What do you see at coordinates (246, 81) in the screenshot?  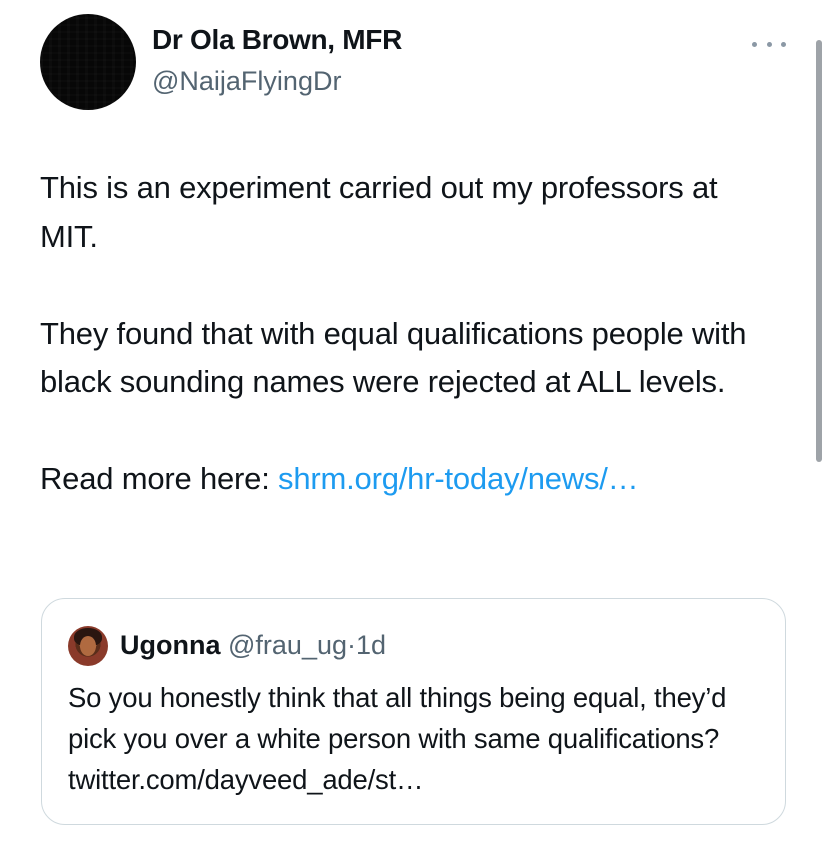 I see `author-handle: @NaijaFlyingDr` at bounding box center [246, 81].